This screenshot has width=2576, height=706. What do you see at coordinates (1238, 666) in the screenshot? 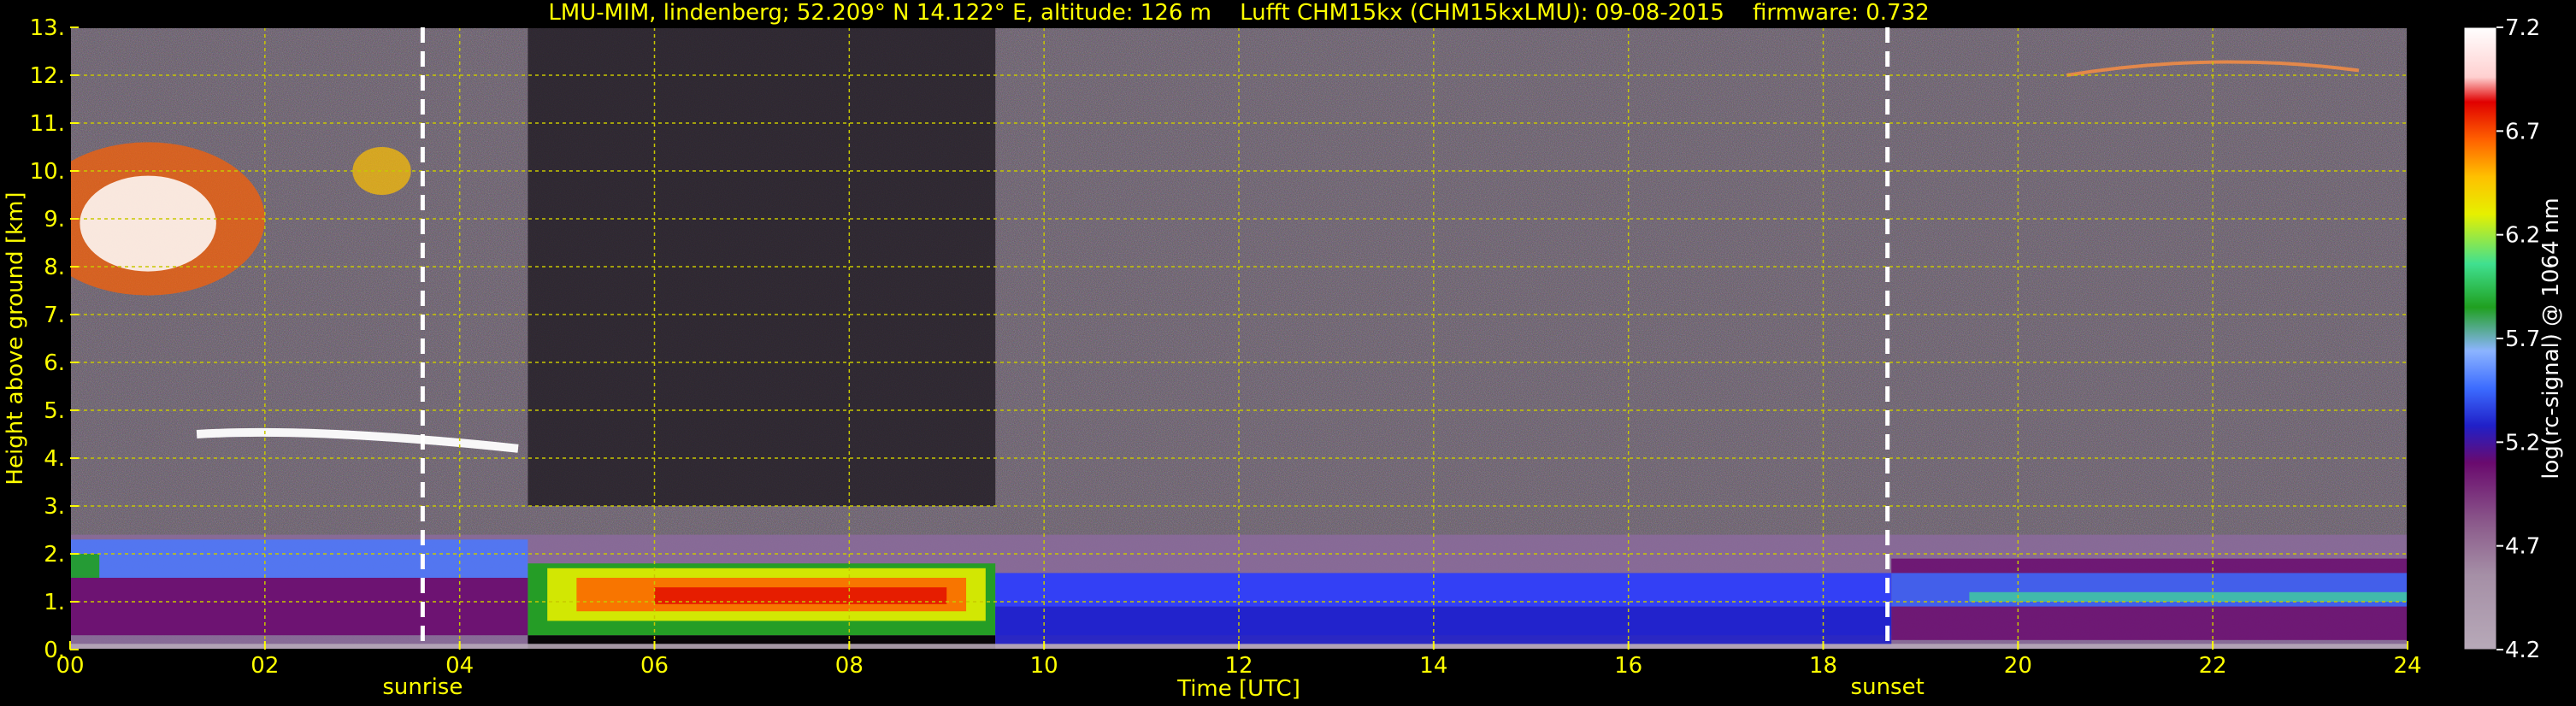
I see `x-tick-label: 12` at bounding box center [1238, 666].